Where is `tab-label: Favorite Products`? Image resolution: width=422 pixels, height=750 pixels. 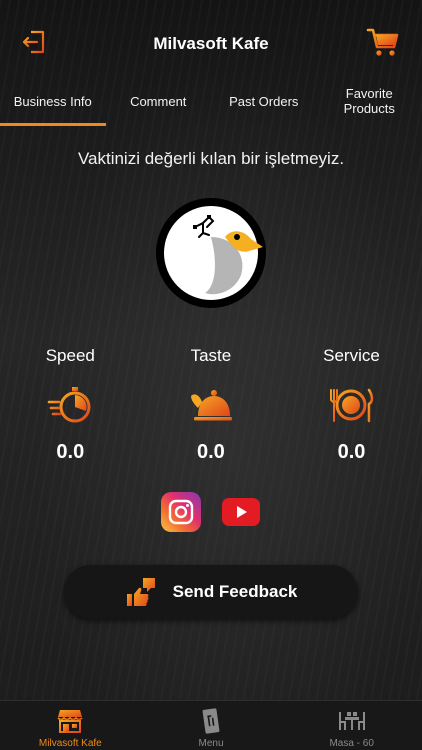
tab-label: Favorite Products is located at coordinates (369, 101).